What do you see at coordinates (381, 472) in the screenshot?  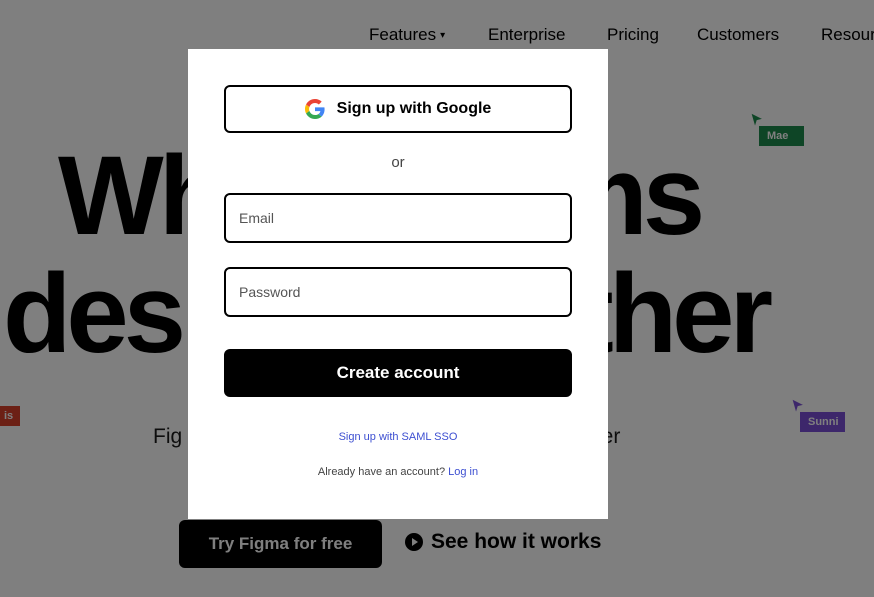 I see `login-prompt-text: Already have an account?` at bounding box center [381, 472].